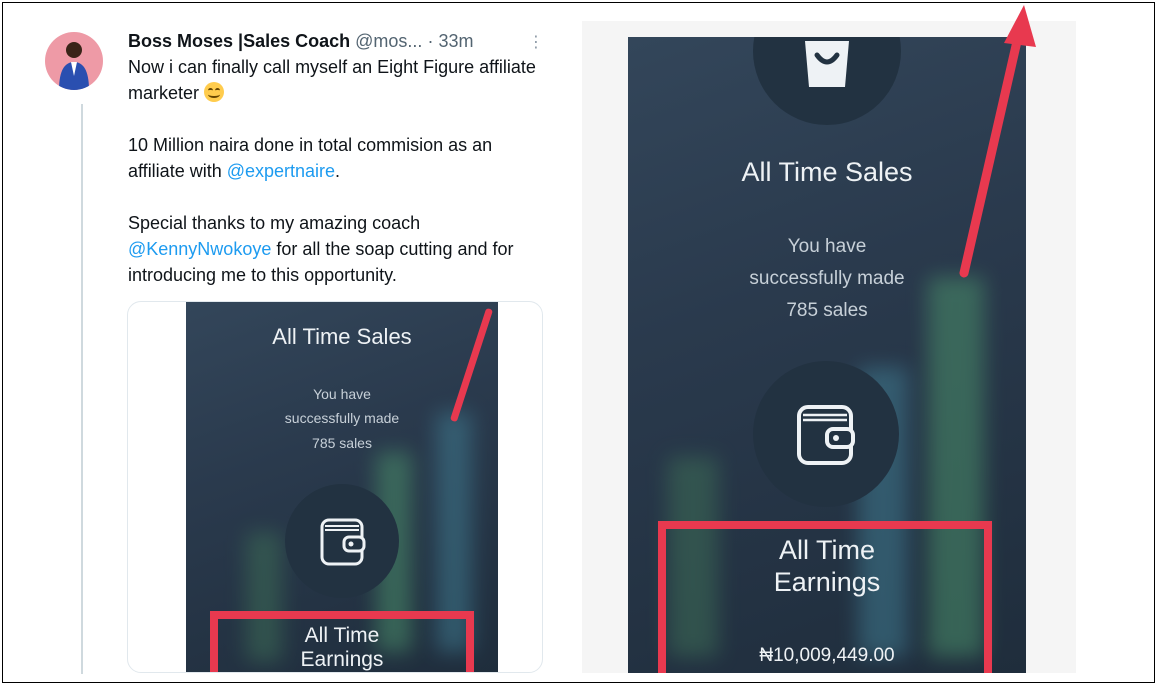 The image size is (1159, 687). I want to click on tweet-header: Boss Moses |Sales Coach @mos... · 33m, so click(338, 41).